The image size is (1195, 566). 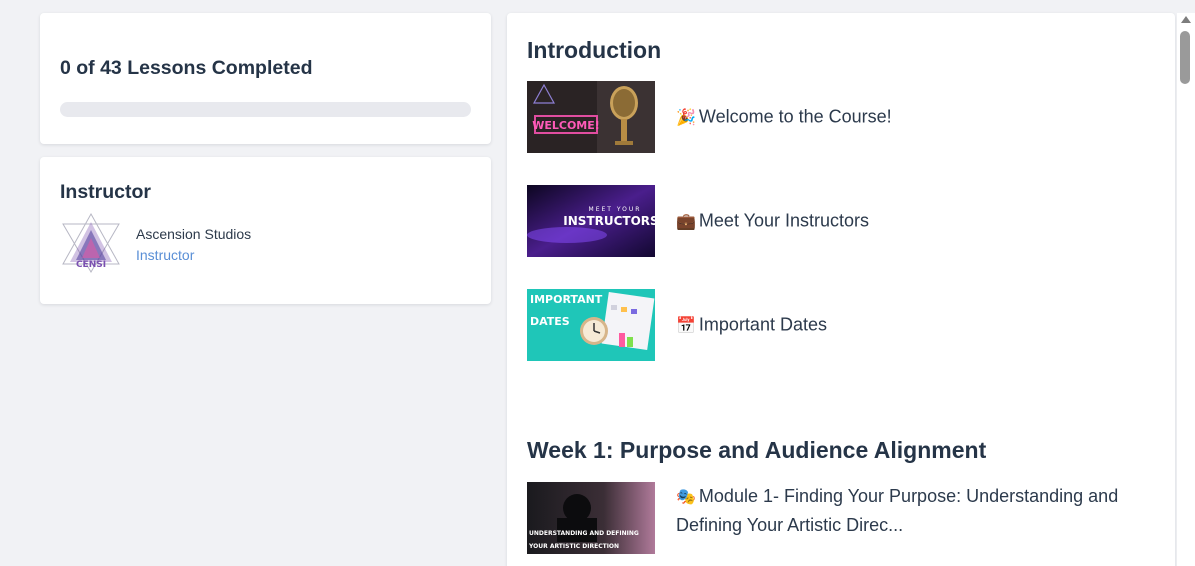 What do you see at coordinates (795, 116) in the screenshot?
I see `lesson-title-text: Welcome to the Course!` at bounding box center [795, 116].